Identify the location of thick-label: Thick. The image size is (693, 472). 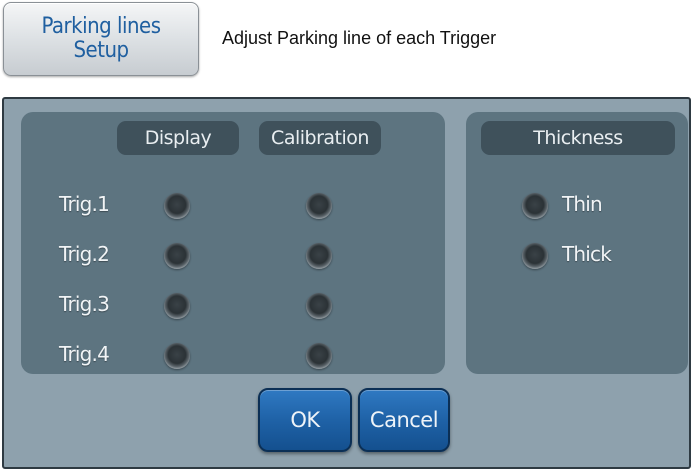
(587, 254).